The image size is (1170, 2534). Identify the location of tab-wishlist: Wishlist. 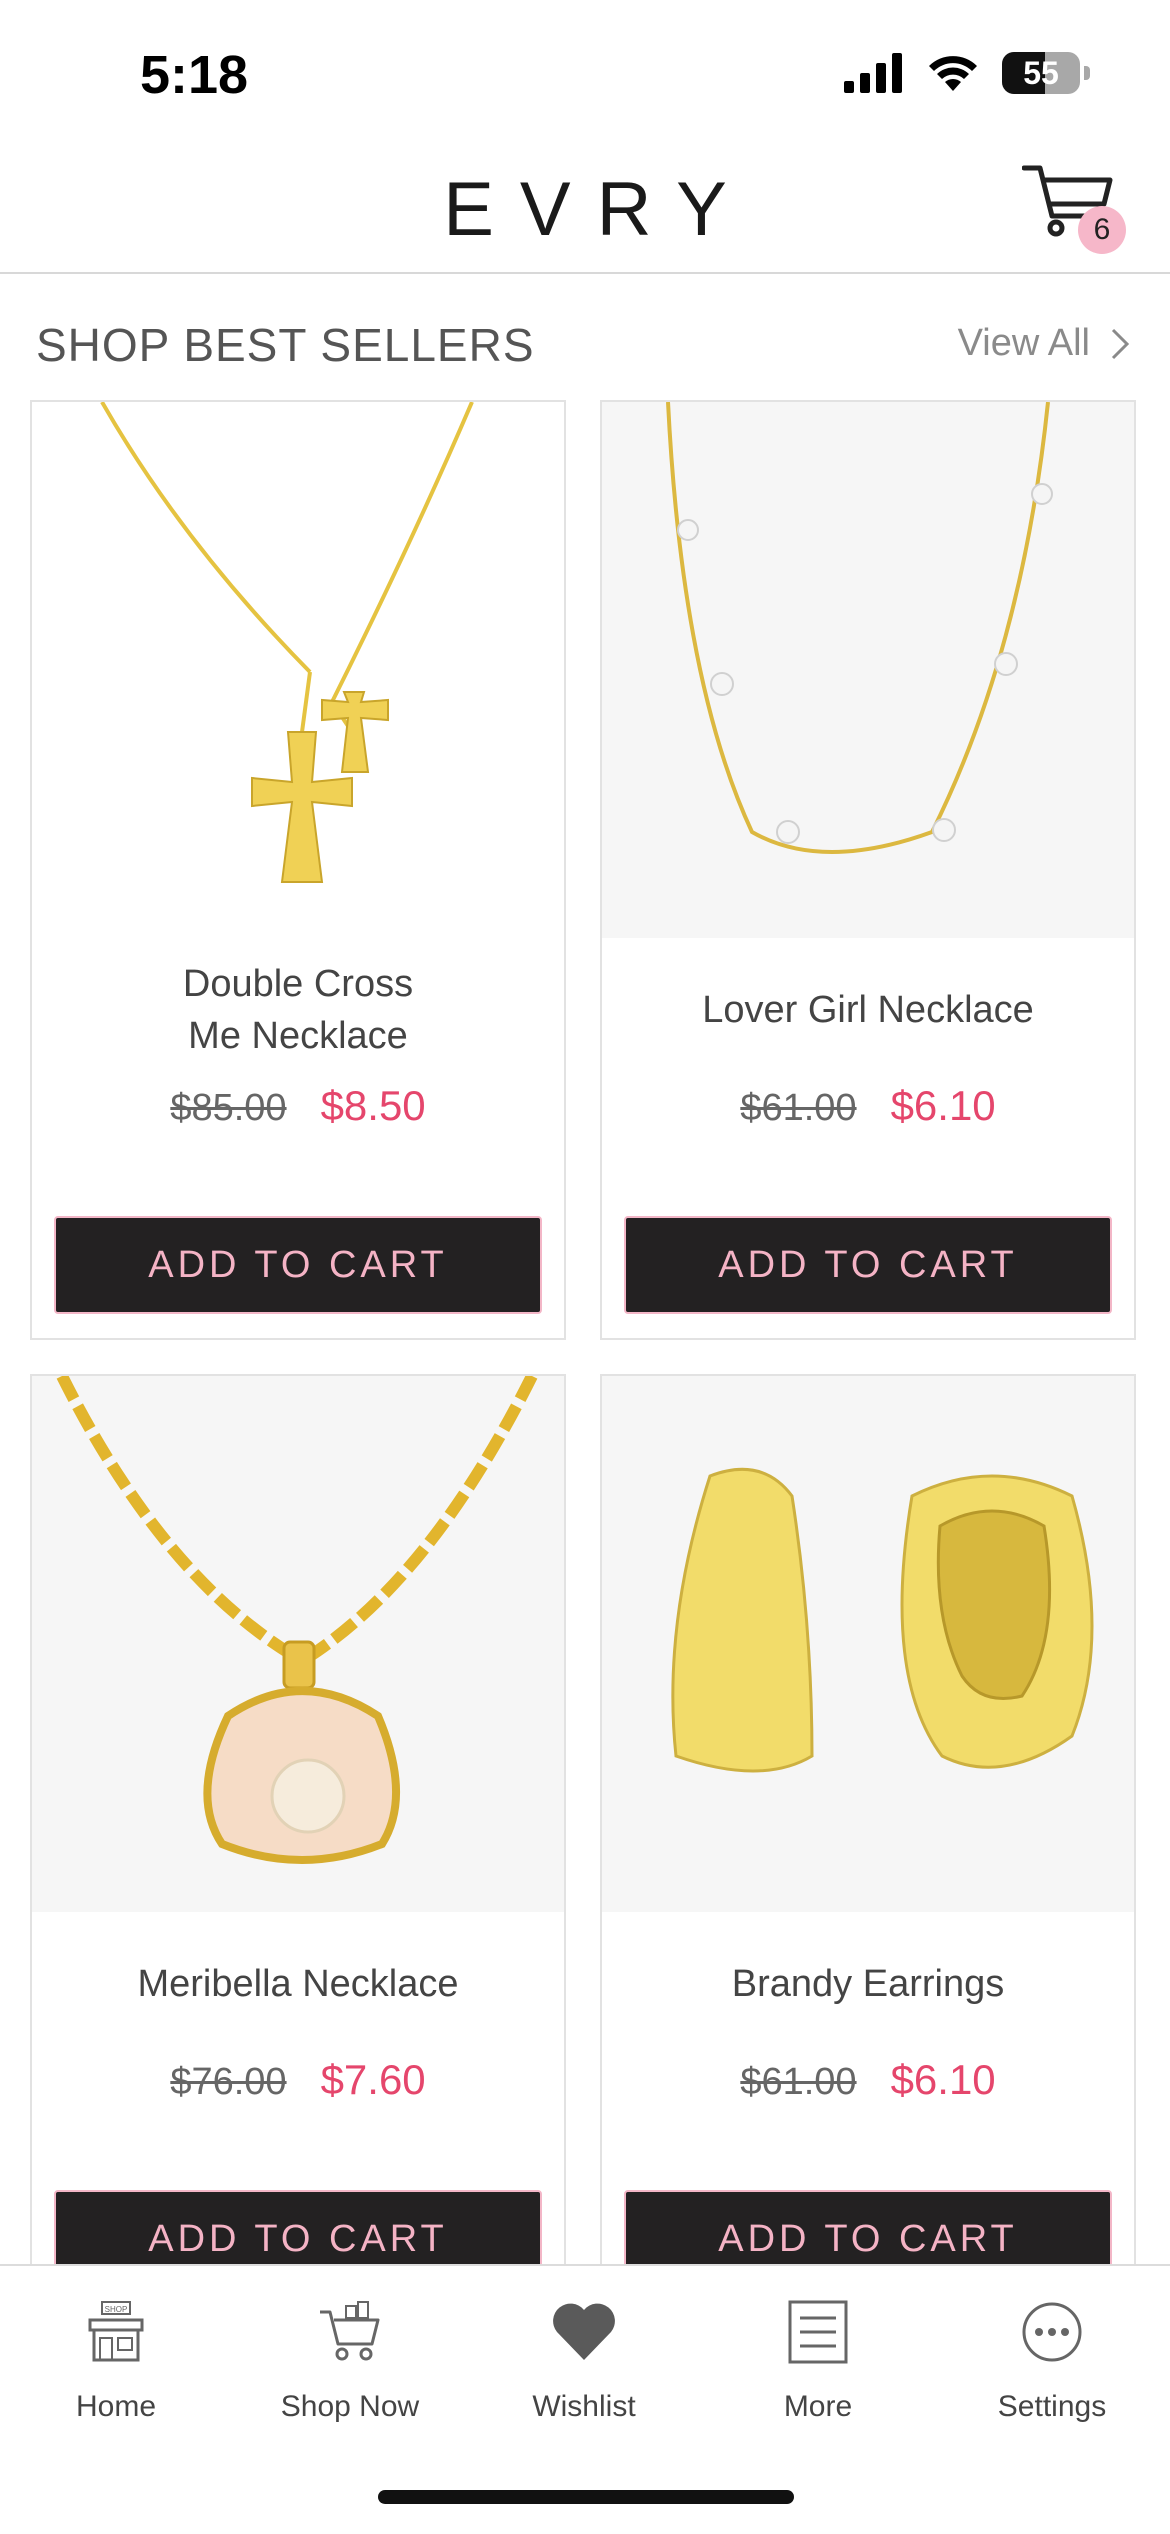
(584, 2360).